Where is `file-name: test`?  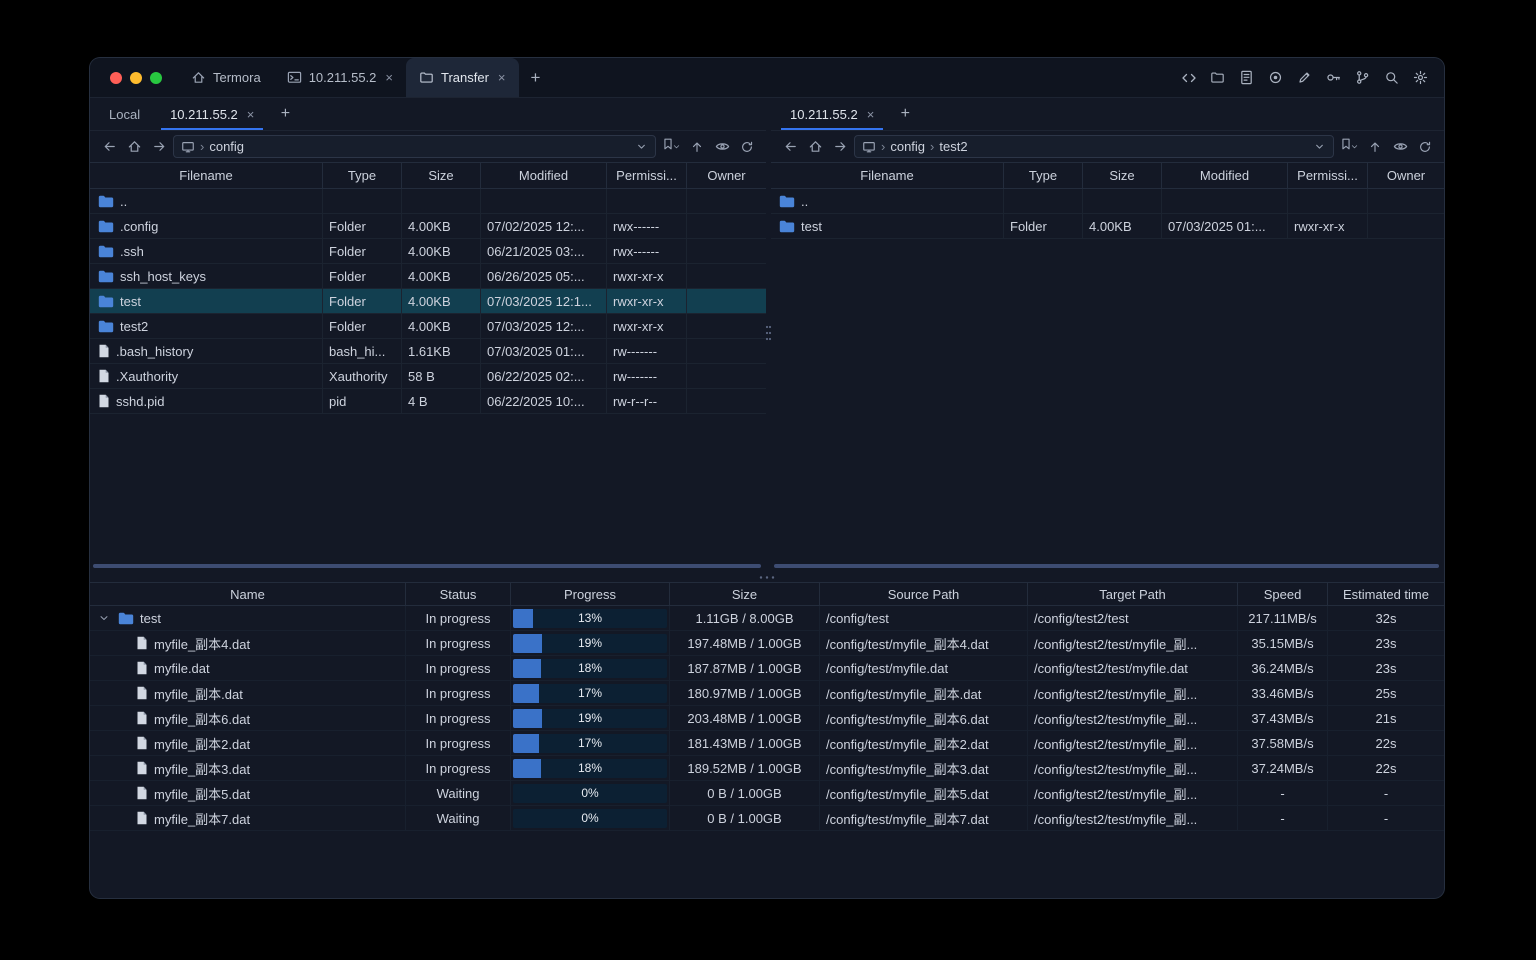 file-name: test is located at coordinates (811, 226).